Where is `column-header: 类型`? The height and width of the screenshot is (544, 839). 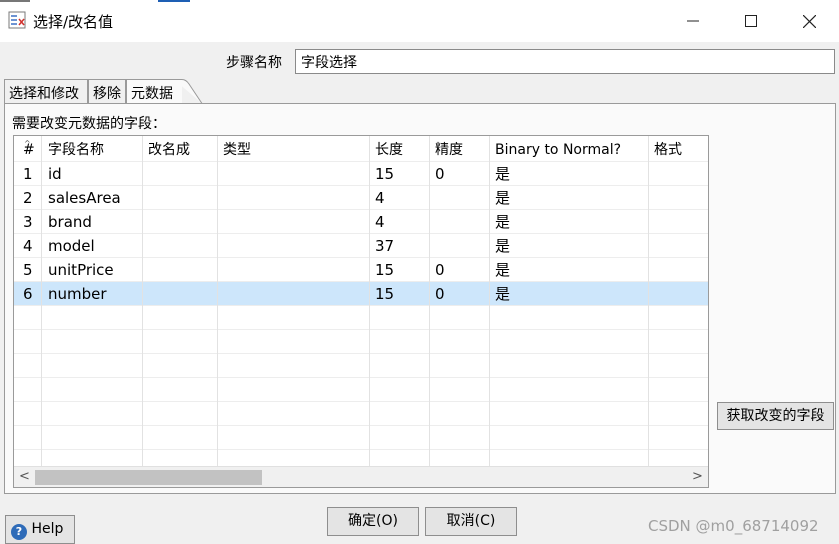 column-header: 类型 is located at coordinates (237, 150).